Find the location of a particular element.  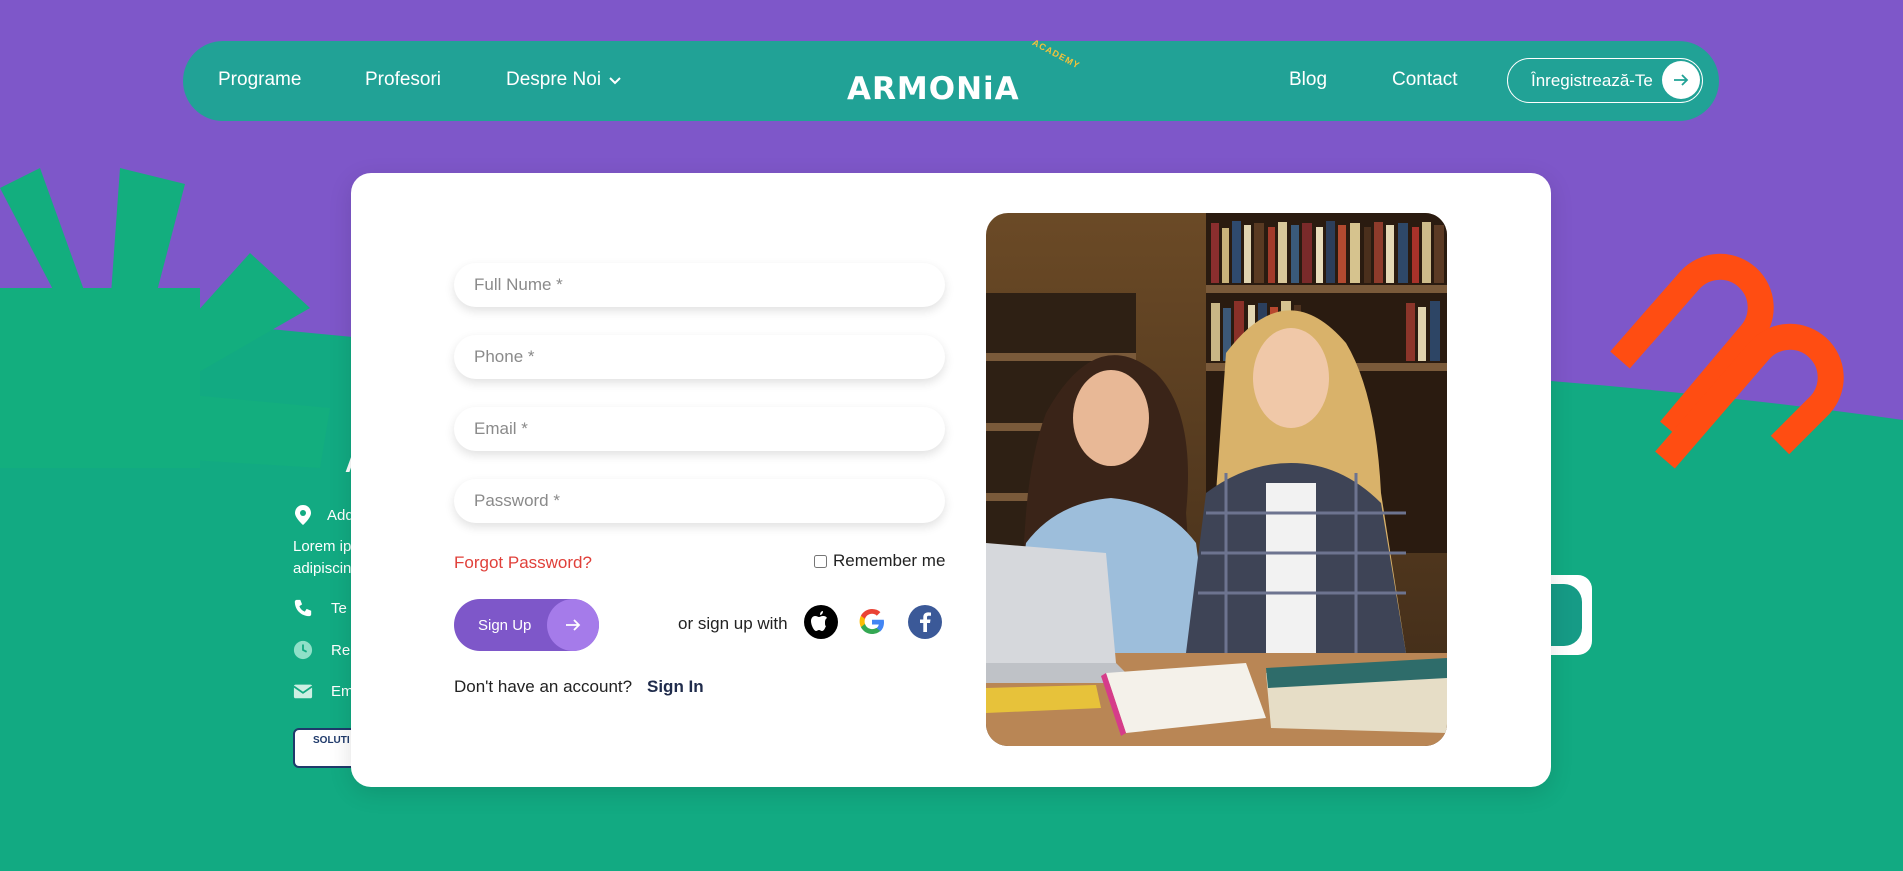

remember-me: Remember me is located at coordinates (879, 561).